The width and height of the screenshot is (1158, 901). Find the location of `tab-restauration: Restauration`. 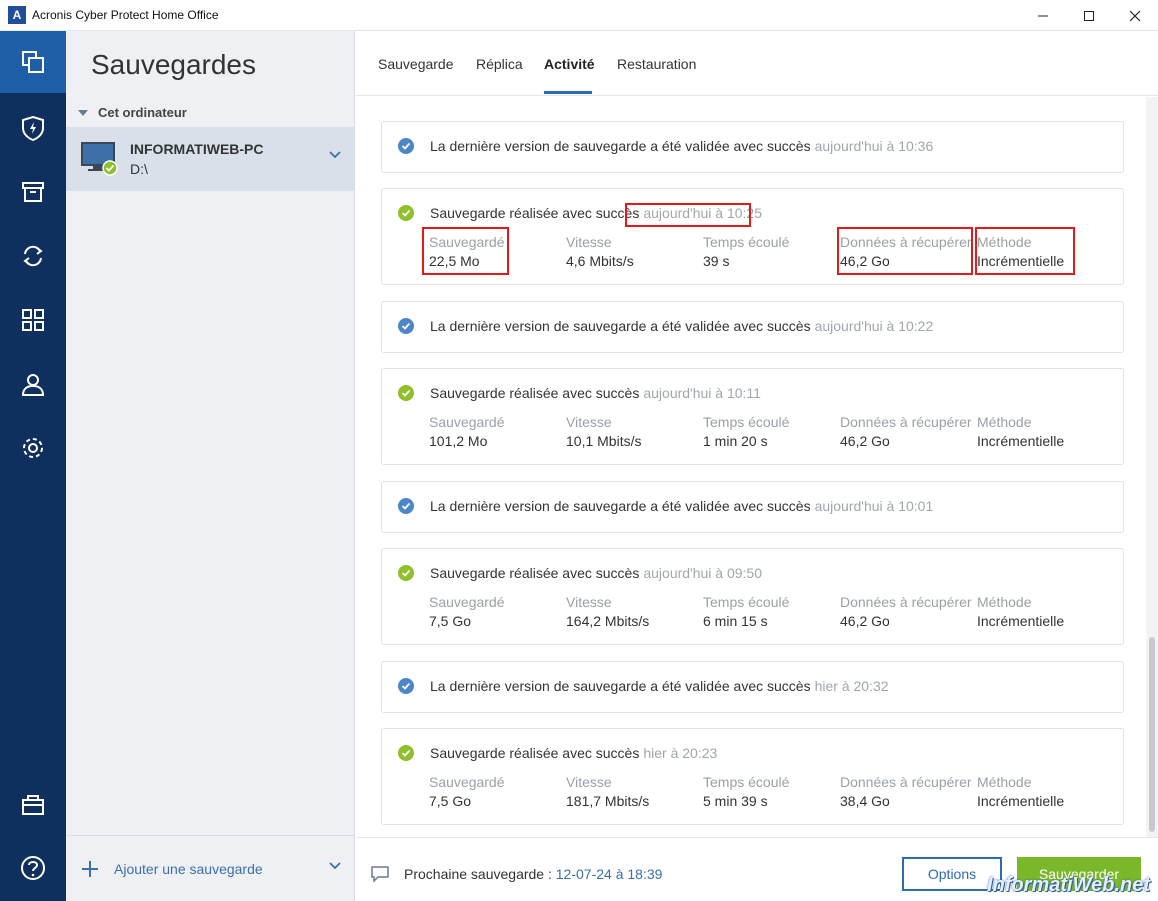

tab-restauration: Restauration is located at coordinates (656, 64).